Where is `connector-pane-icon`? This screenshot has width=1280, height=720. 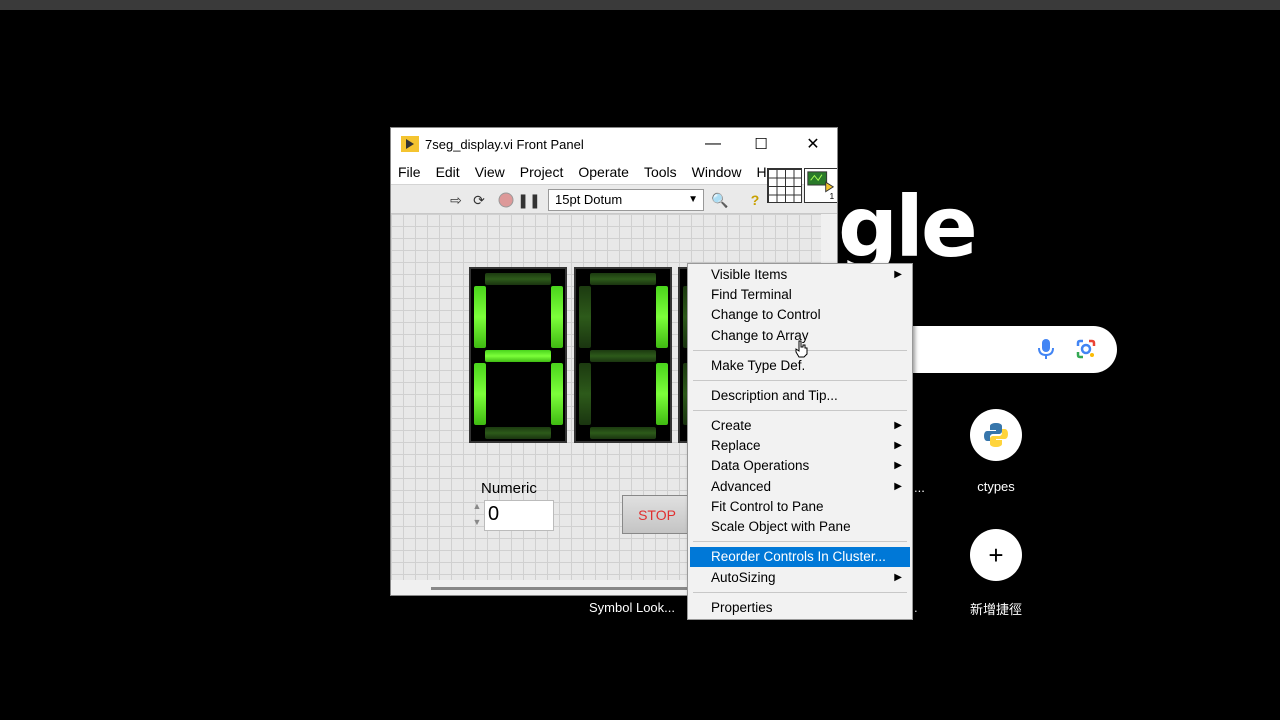
connector-pane-icon is located at coordinates (784, 185).